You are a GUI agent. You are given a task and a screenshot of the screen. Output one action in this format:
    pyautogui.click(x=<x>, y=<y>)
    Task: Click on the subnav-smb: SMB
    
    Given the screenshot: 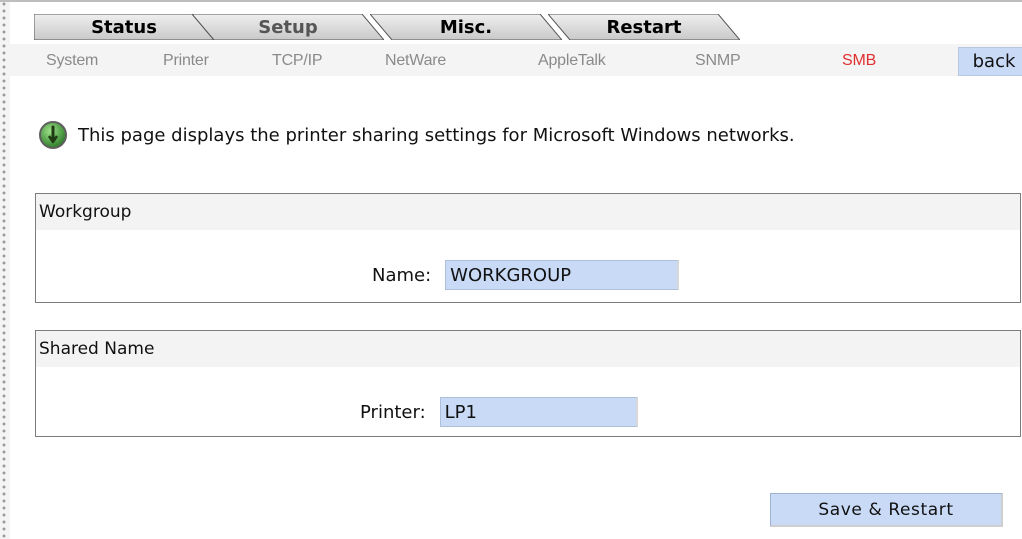 What is the action you would take?
    pyautogui.click(x=859, y=61)
    